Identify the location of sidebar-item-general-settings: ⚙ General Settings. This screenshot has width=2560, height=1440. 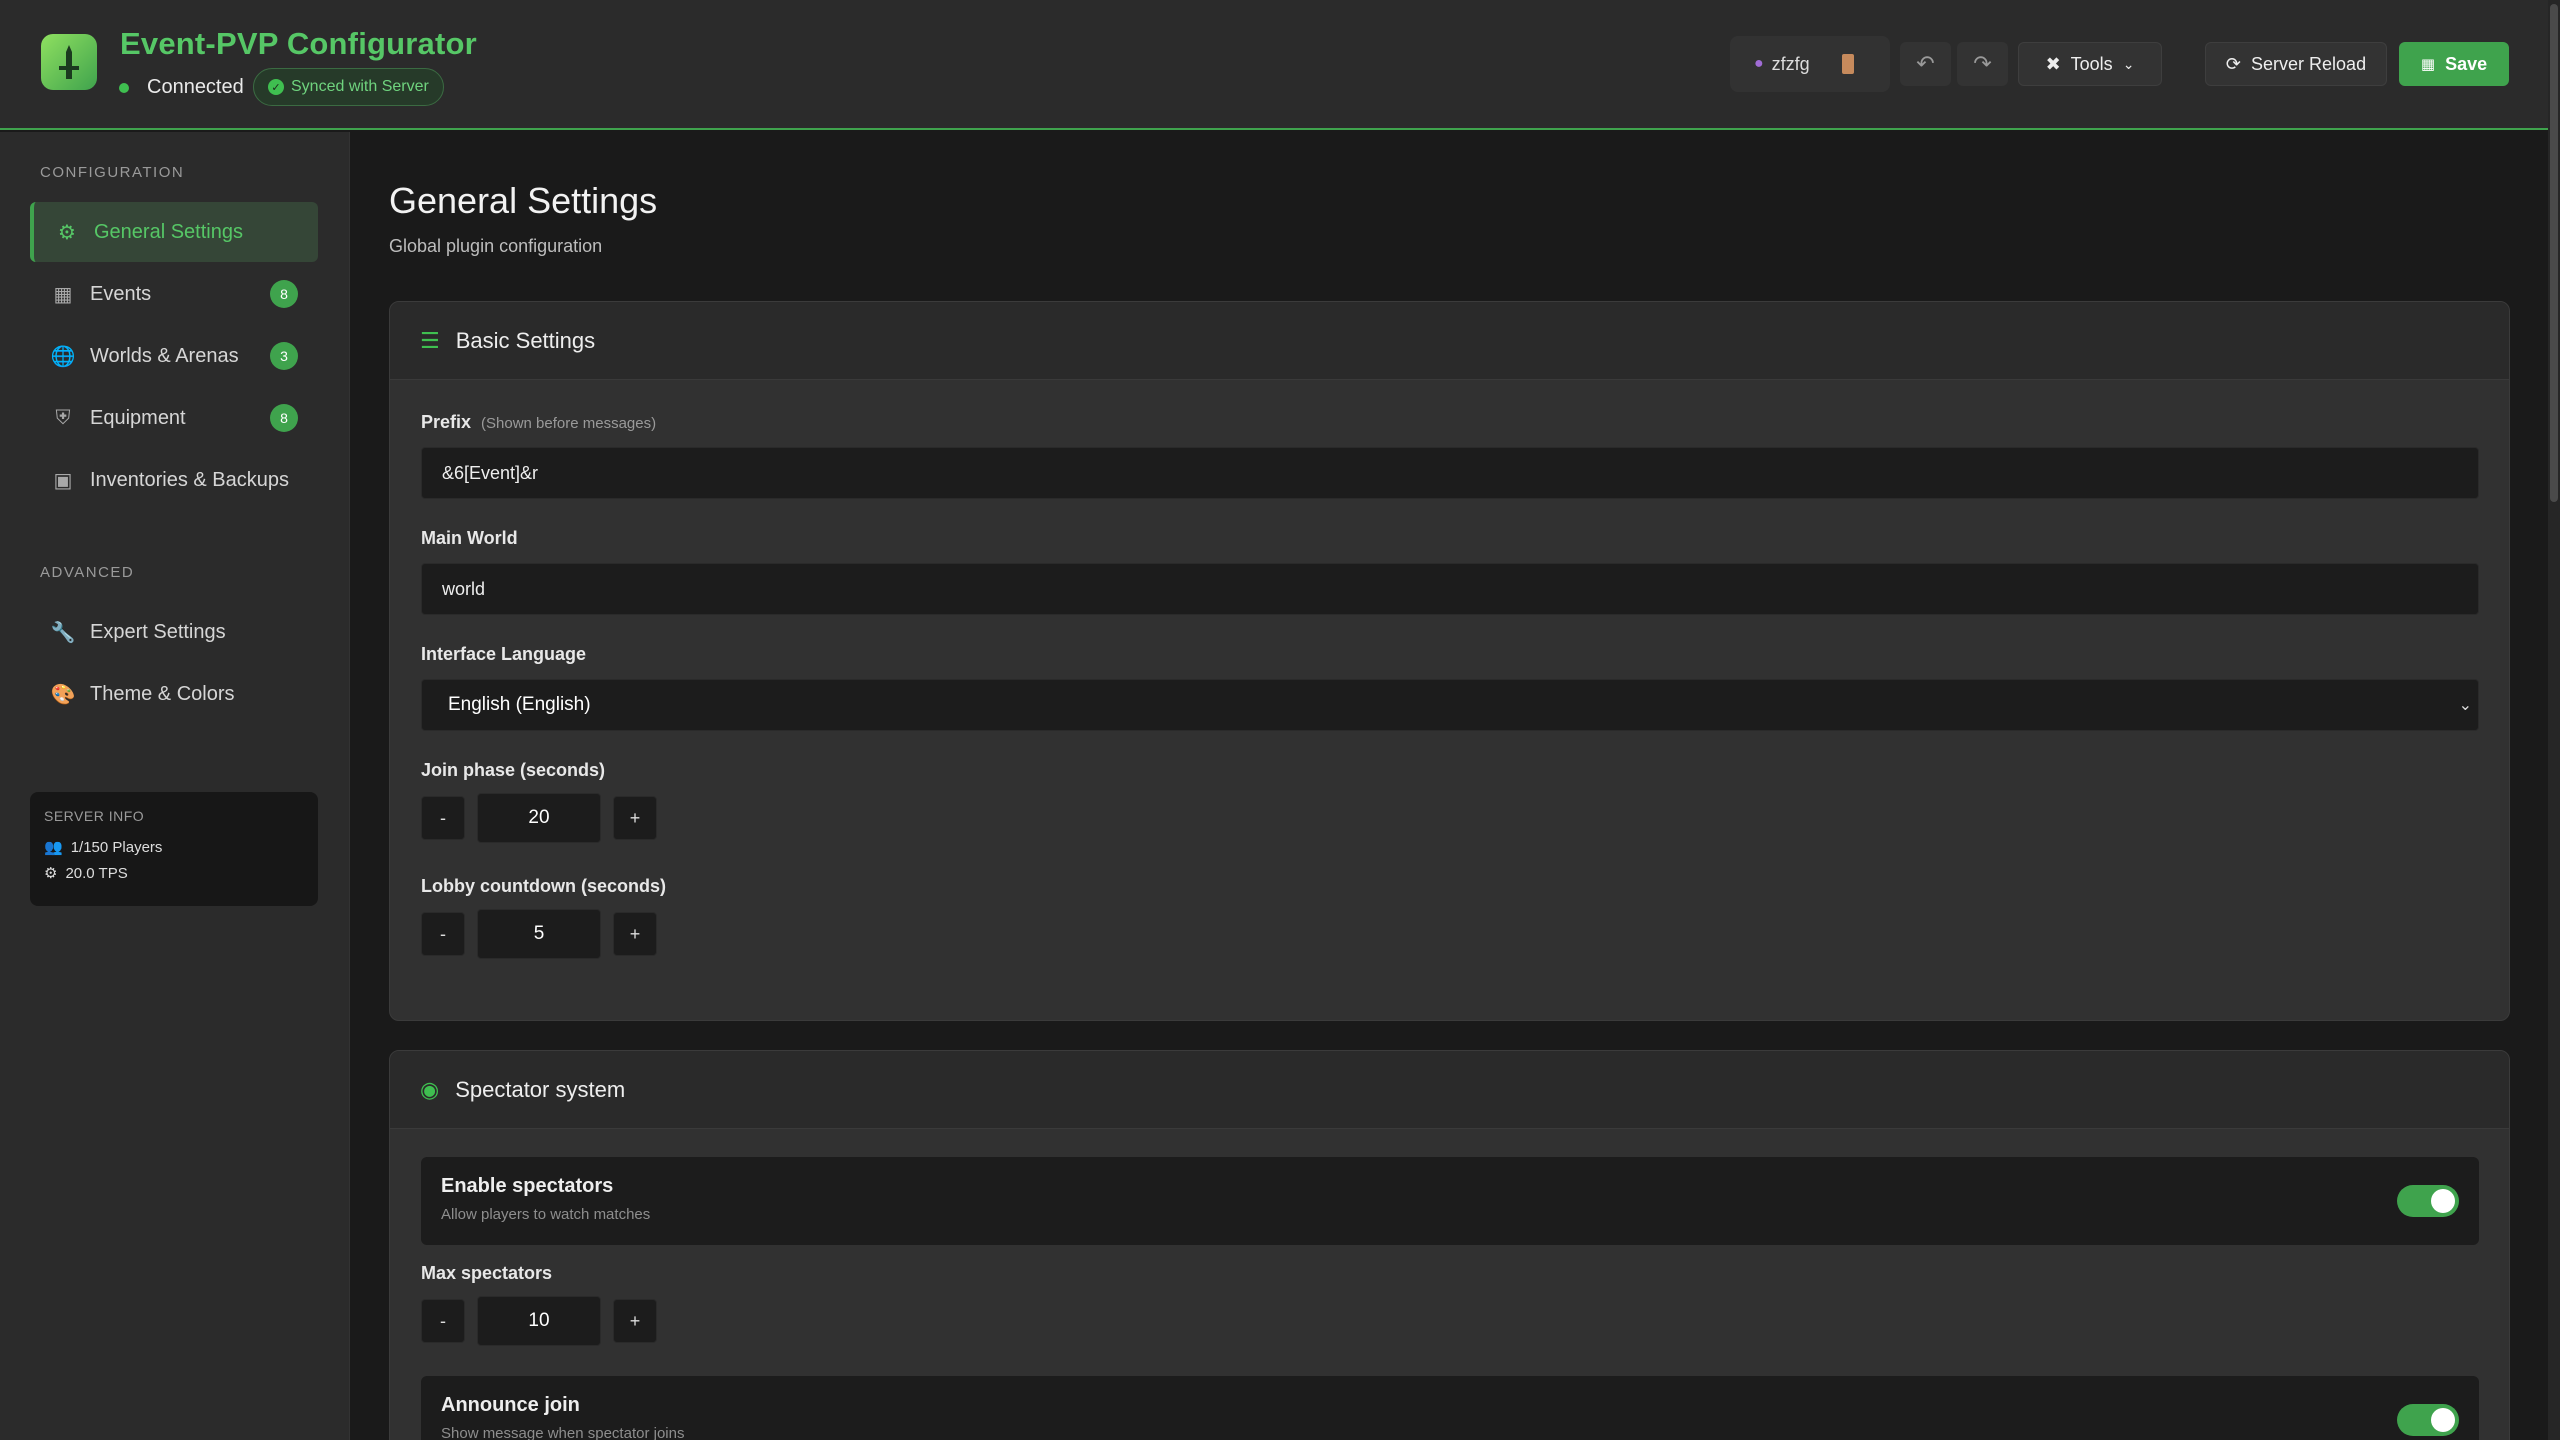
(174, 232).